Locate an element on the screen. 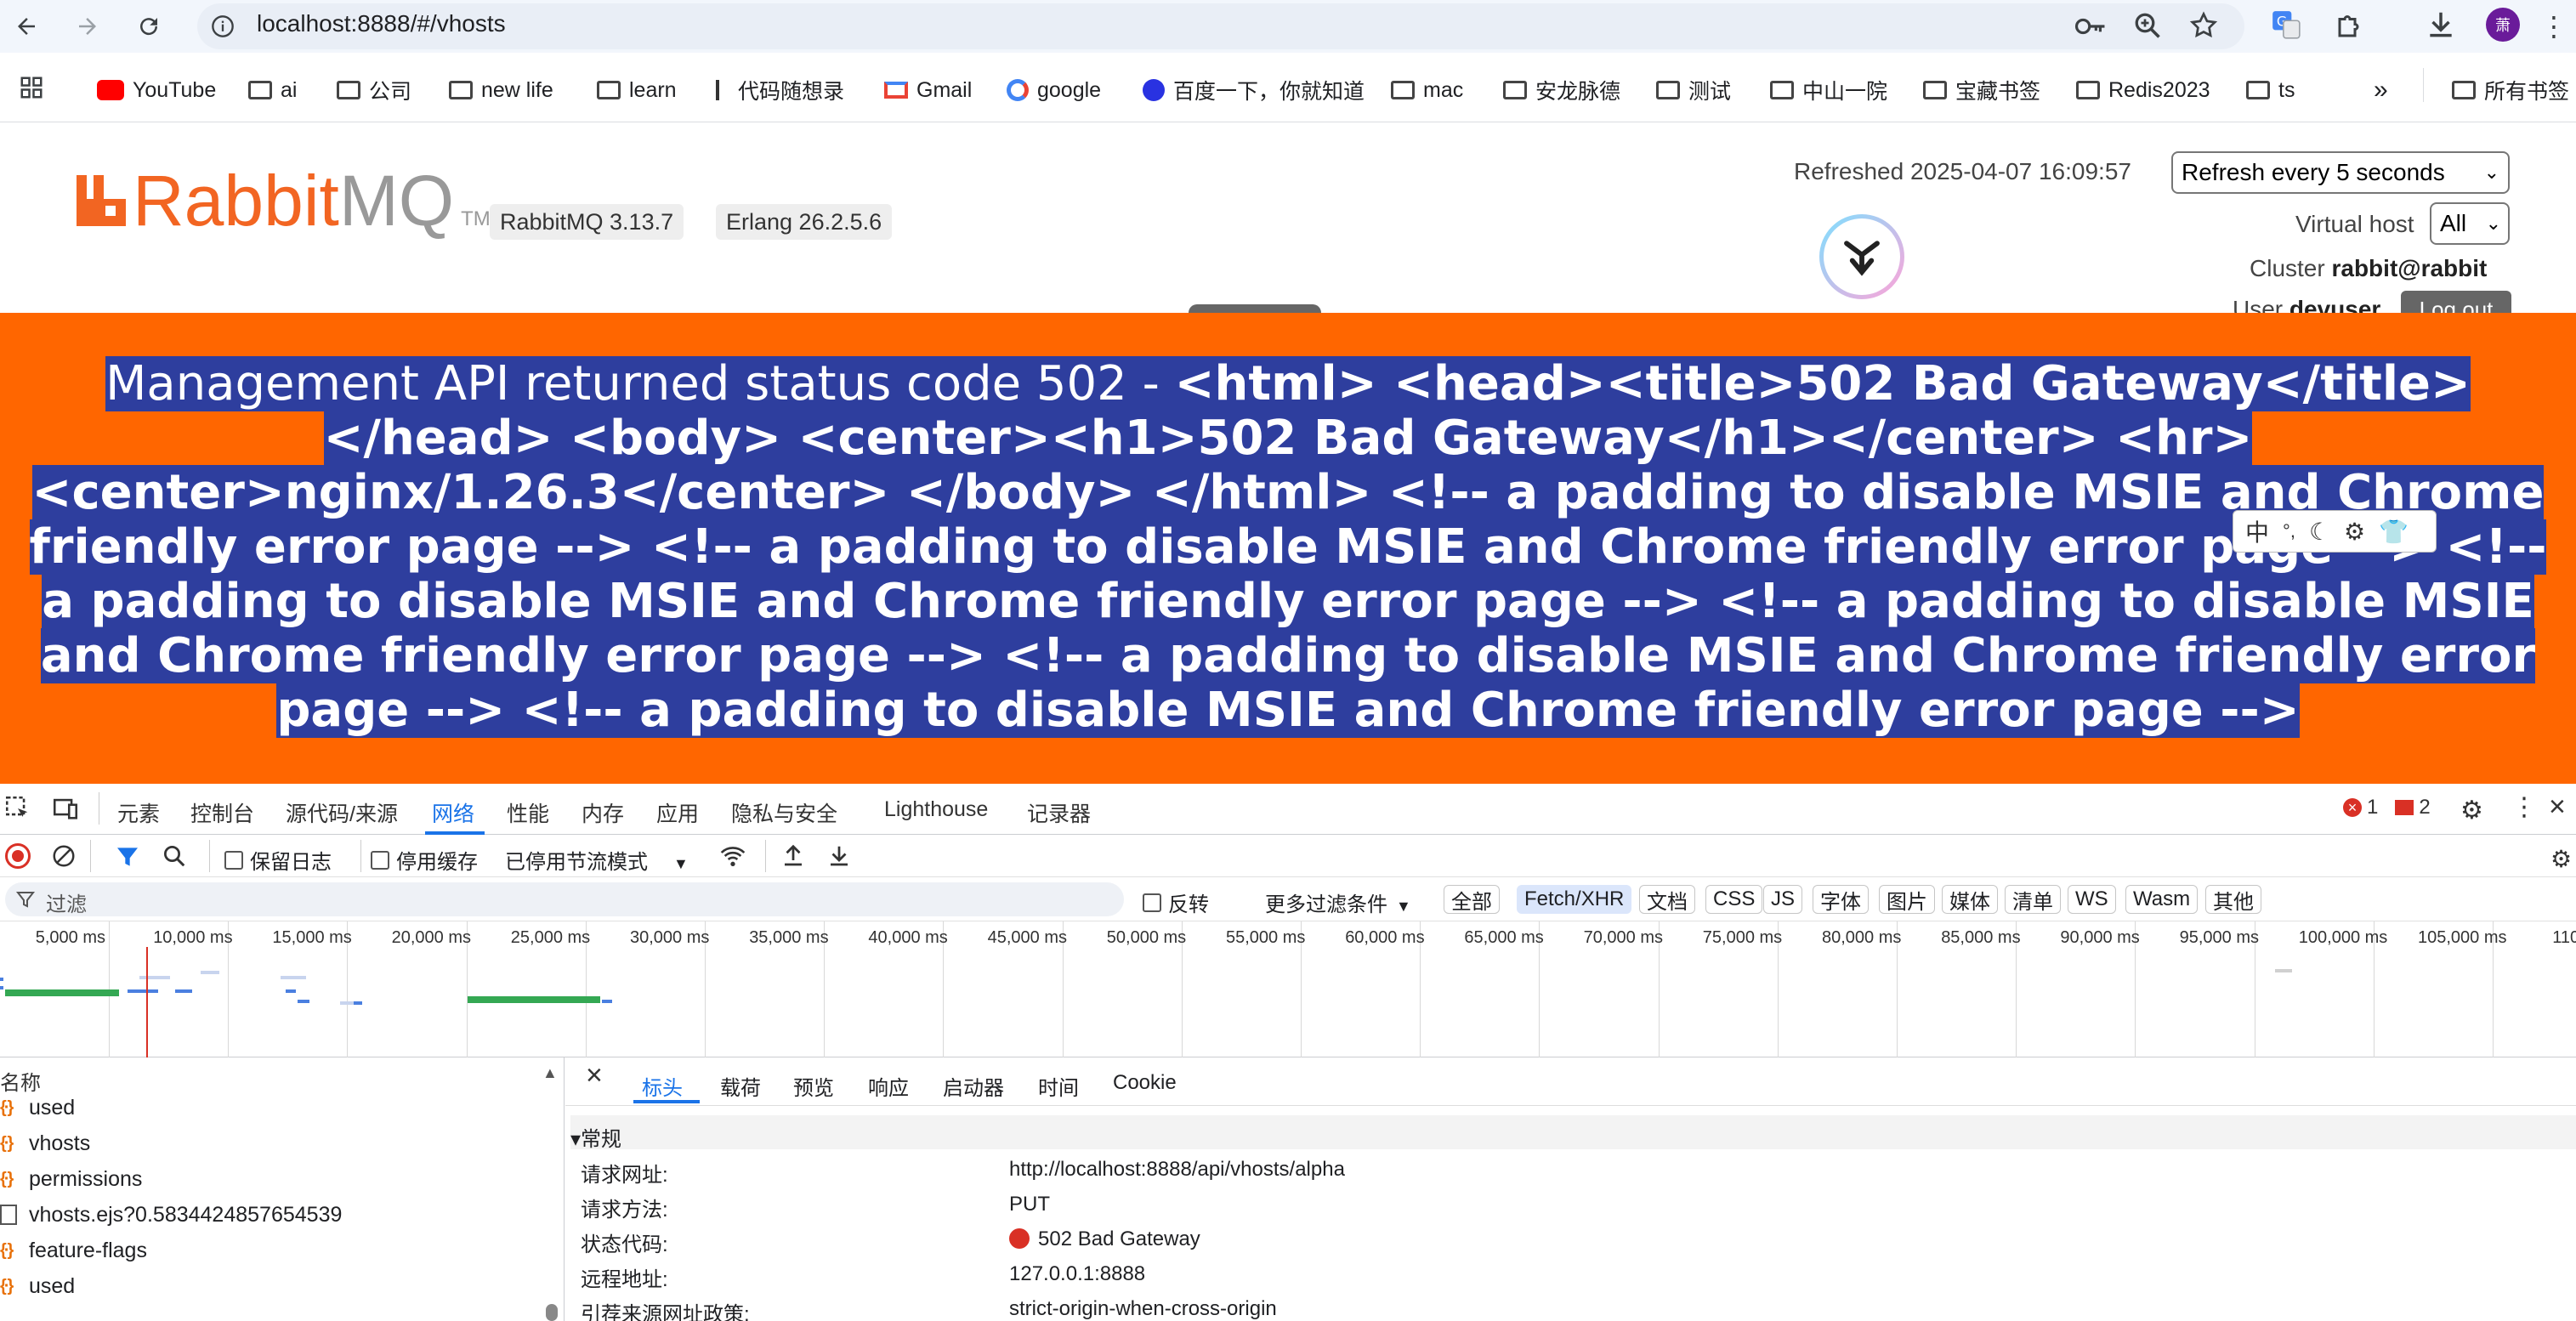  search-icon is located at coordinates (175, 856).